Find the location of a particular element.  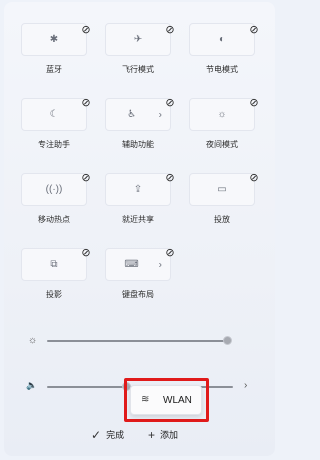

hotspot-icon: ((·)) is located at coordinates (54, 189).